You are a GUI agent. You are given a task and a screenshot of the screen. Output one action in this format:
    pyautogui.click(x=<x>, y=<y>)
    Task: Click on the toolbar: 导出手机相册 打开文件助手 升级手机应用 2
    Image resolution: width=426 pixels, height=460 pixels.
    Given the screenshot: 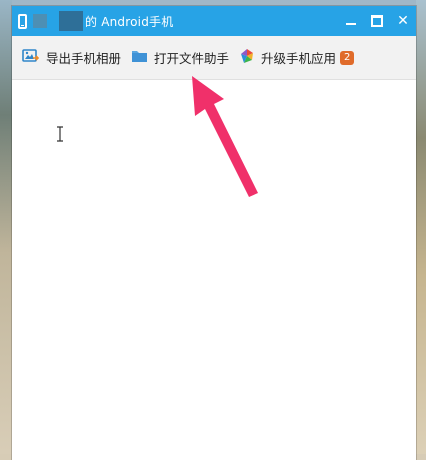 What is the action you would take?
    pyautogui.click(x=214, y=58)
    